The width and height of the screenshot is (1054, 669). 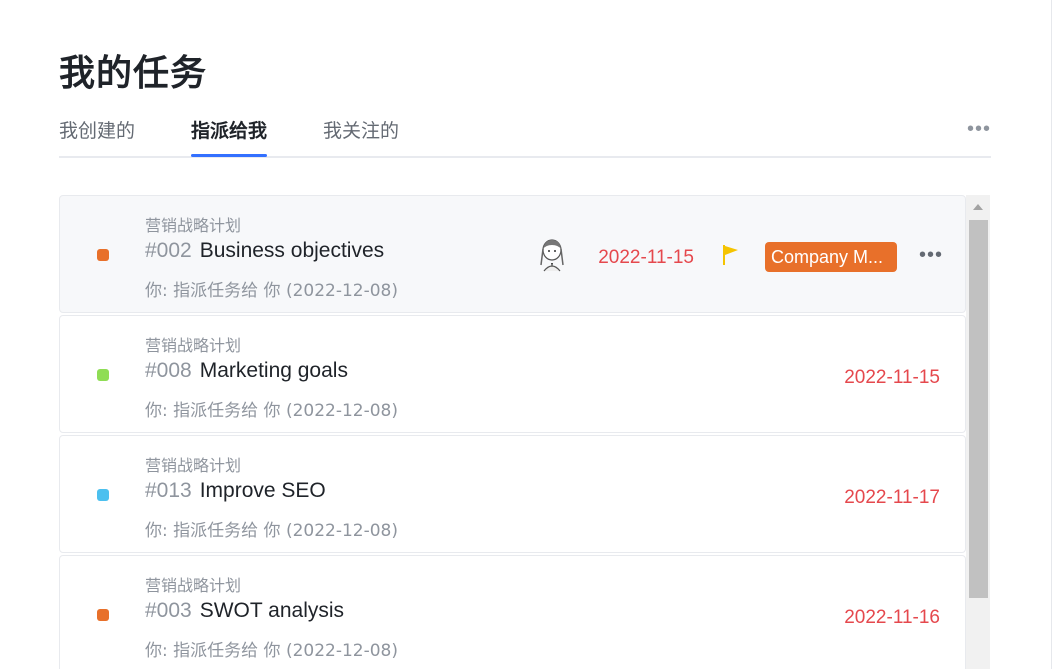 I want to click on task-name: Marketing goals, so click(x=273, y=370).